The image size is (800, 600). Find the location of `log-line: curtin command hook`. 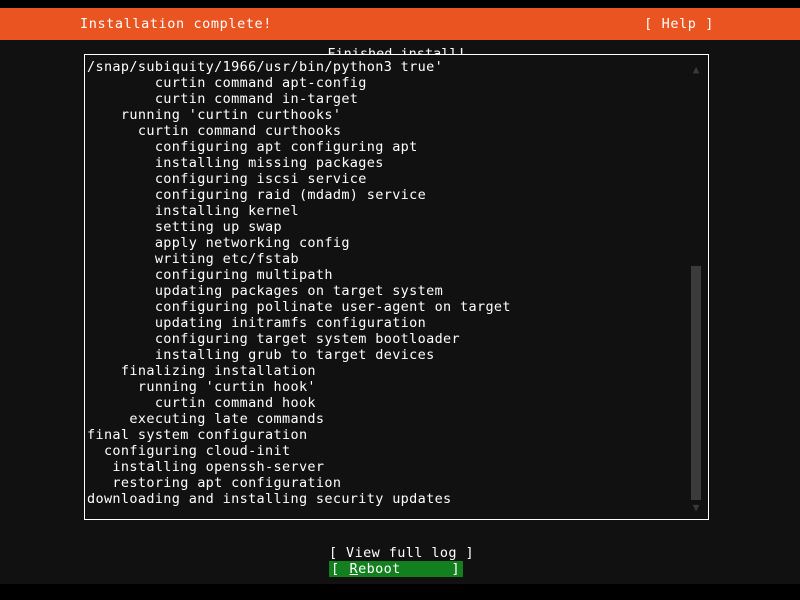

log-line: curtin command hook is located at coordinates (201, 403).